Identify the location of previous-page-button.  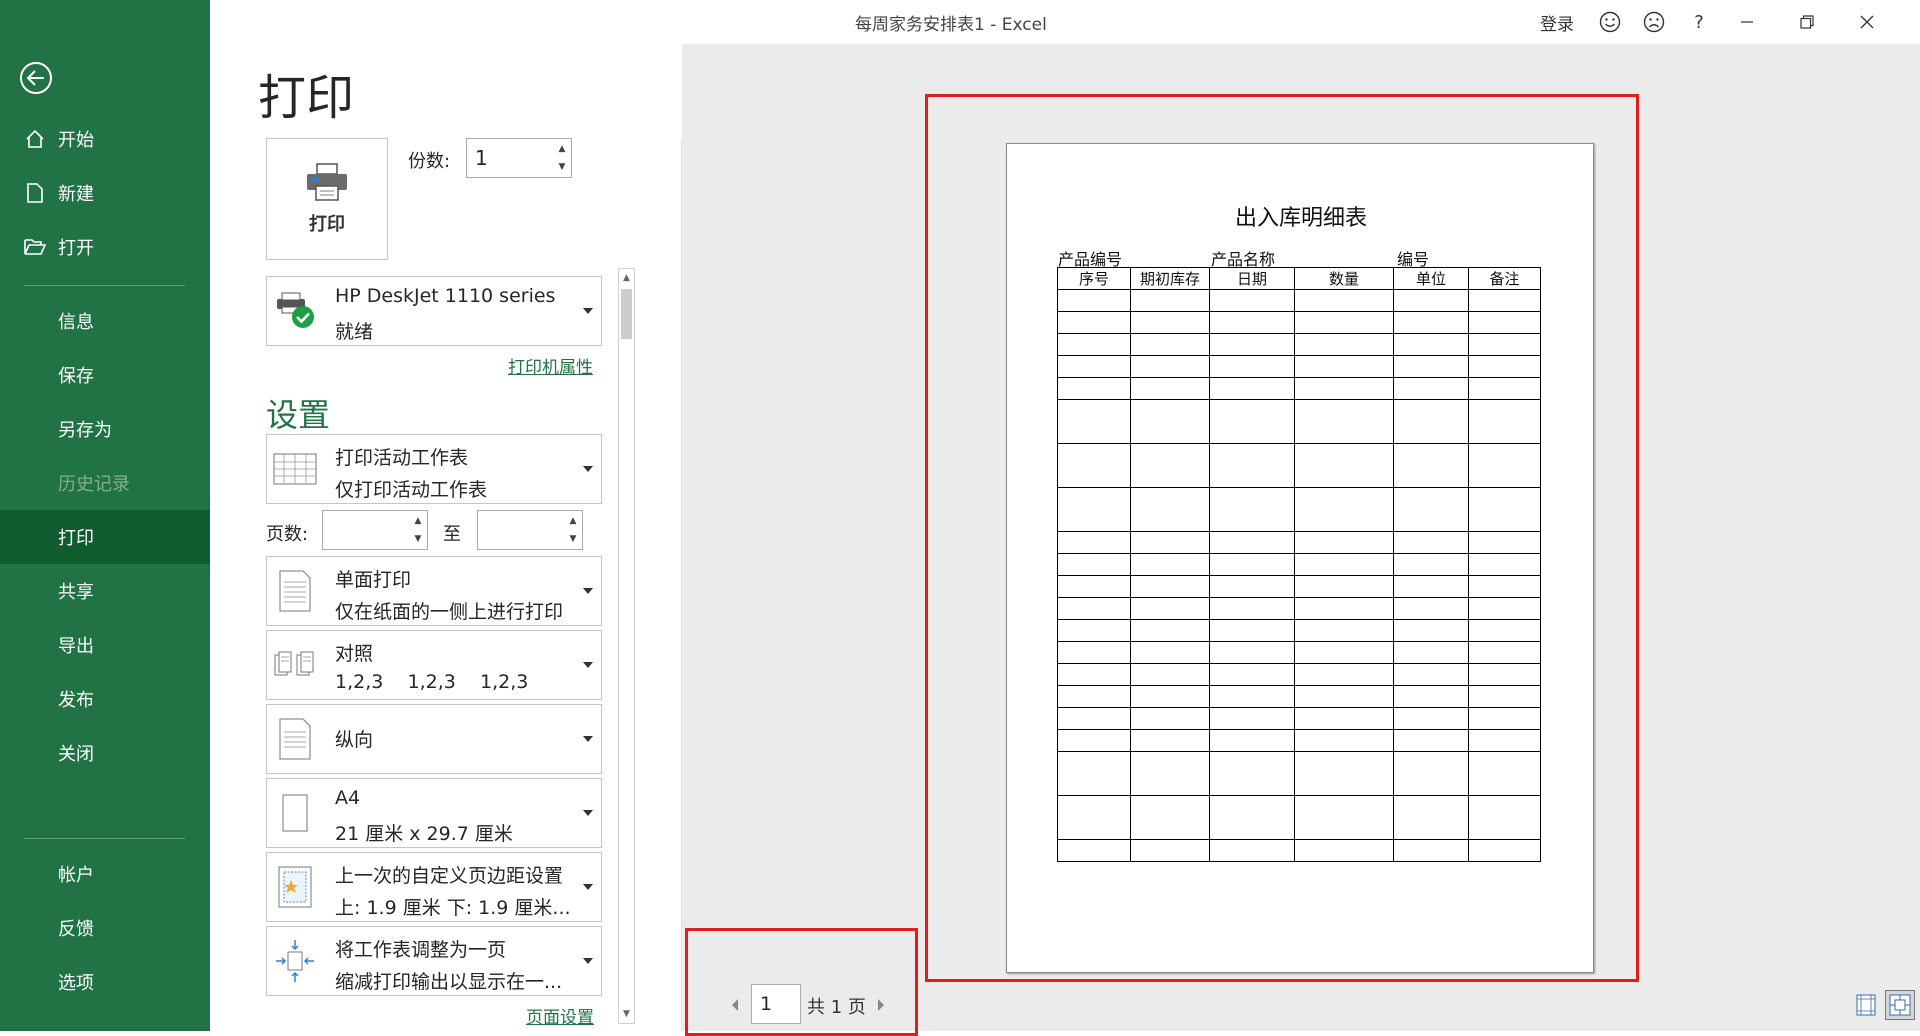
(735, 1005).